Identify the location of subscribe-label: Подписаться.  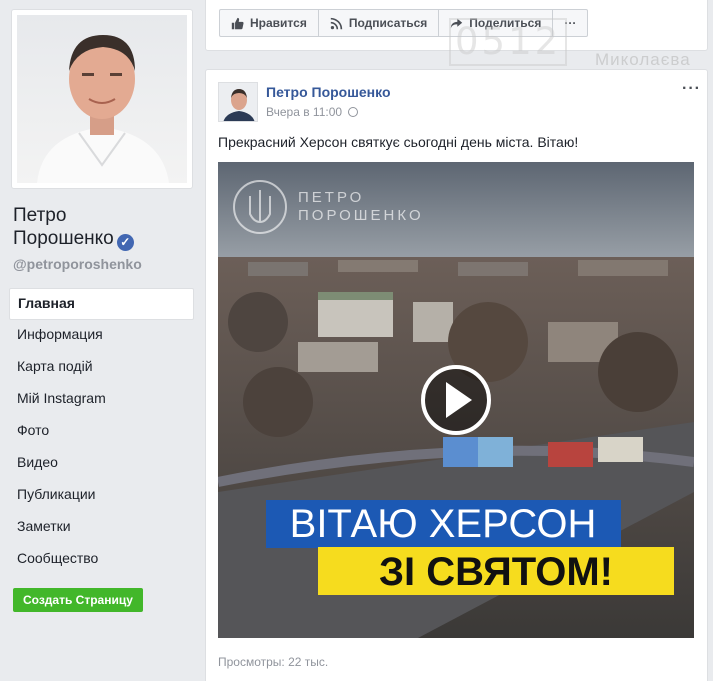
(388, 23).